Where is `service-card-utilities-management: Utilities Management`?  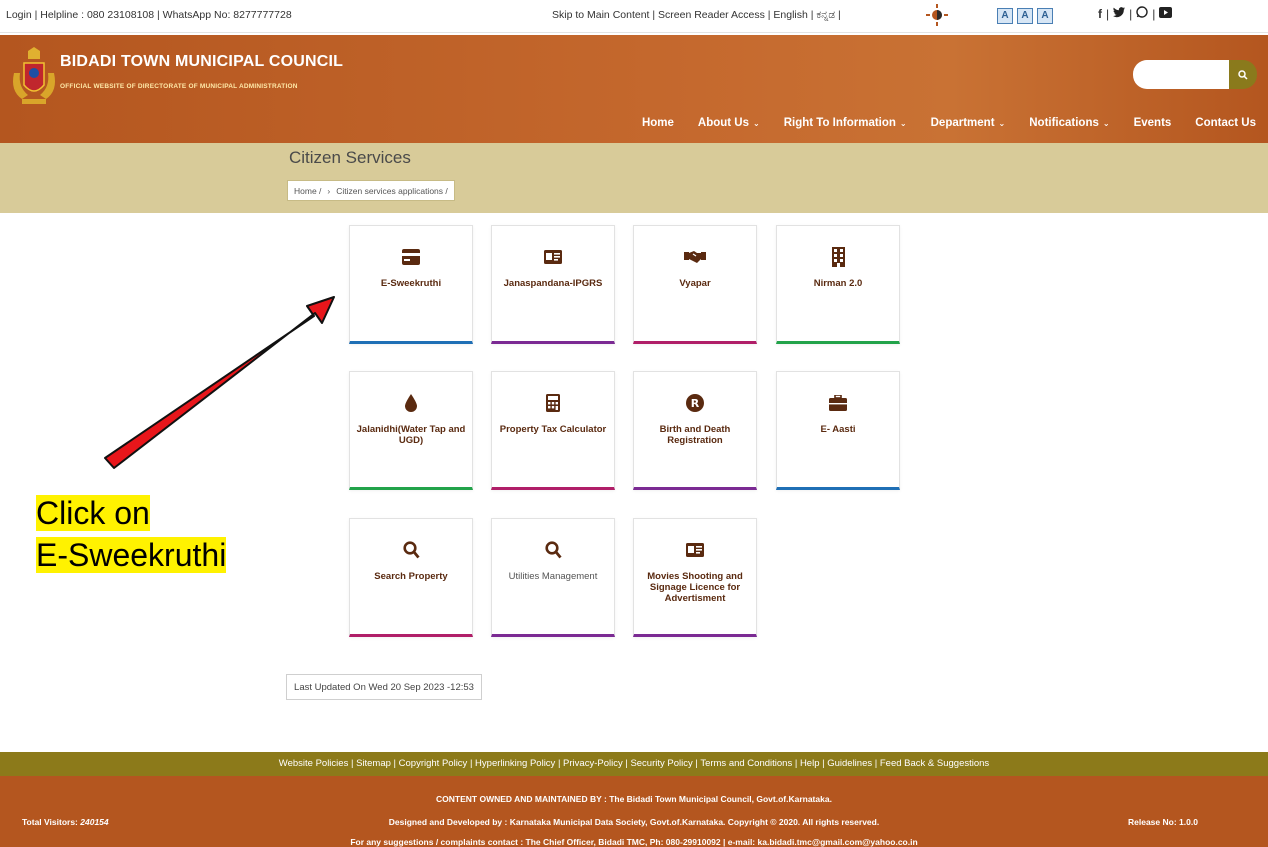 service-card-utilities-management: Utilities Management is located at coordinates (553, 577).